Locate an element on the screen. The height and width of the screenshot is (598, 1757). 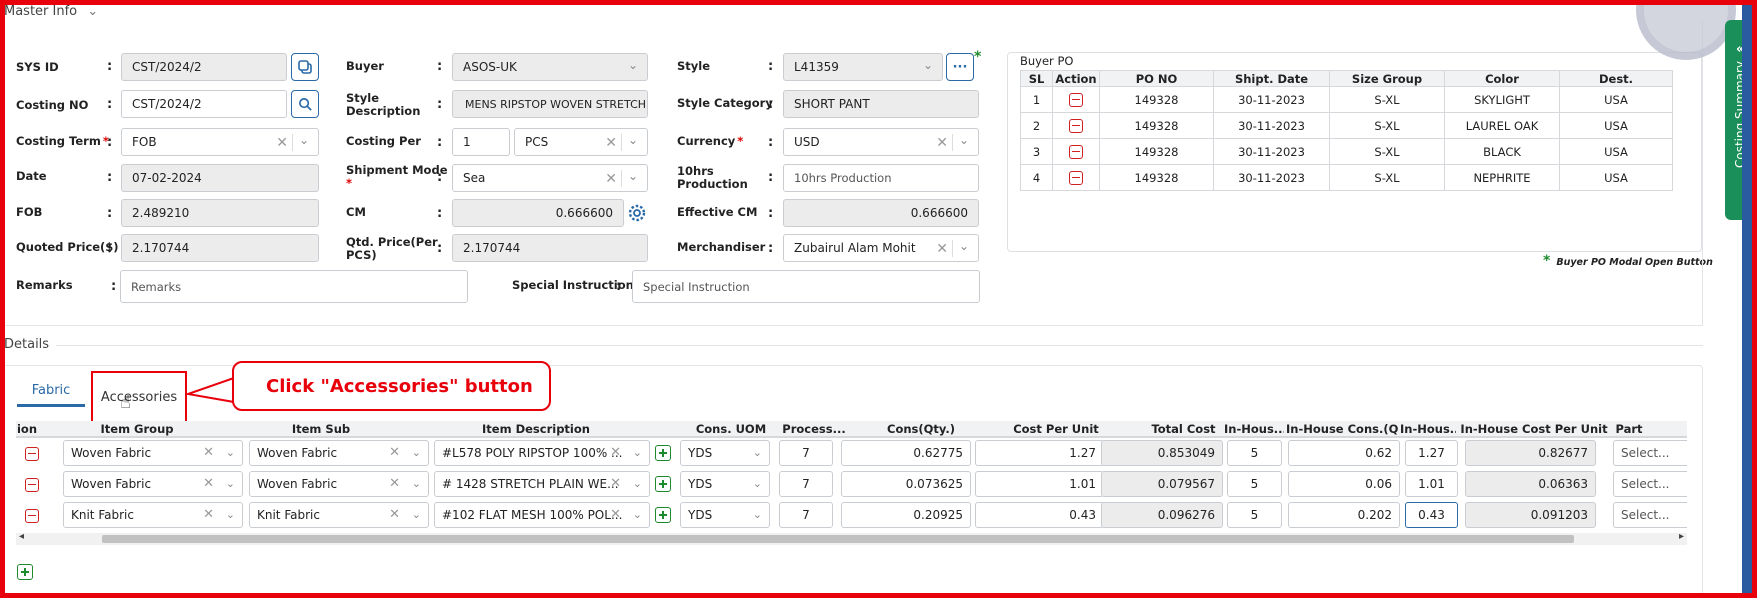
fob-field: 2.489210 is located at coordinates (220, 213).